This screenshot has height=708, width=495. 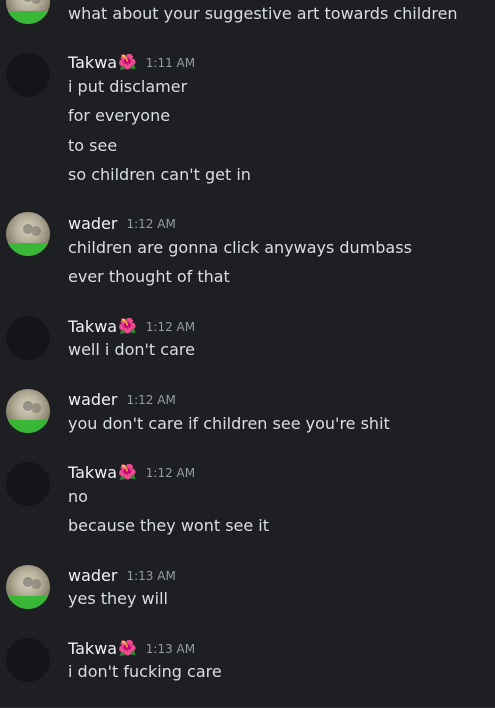 I want to click on message-text: well i don't care, so click(x=131, y=349).